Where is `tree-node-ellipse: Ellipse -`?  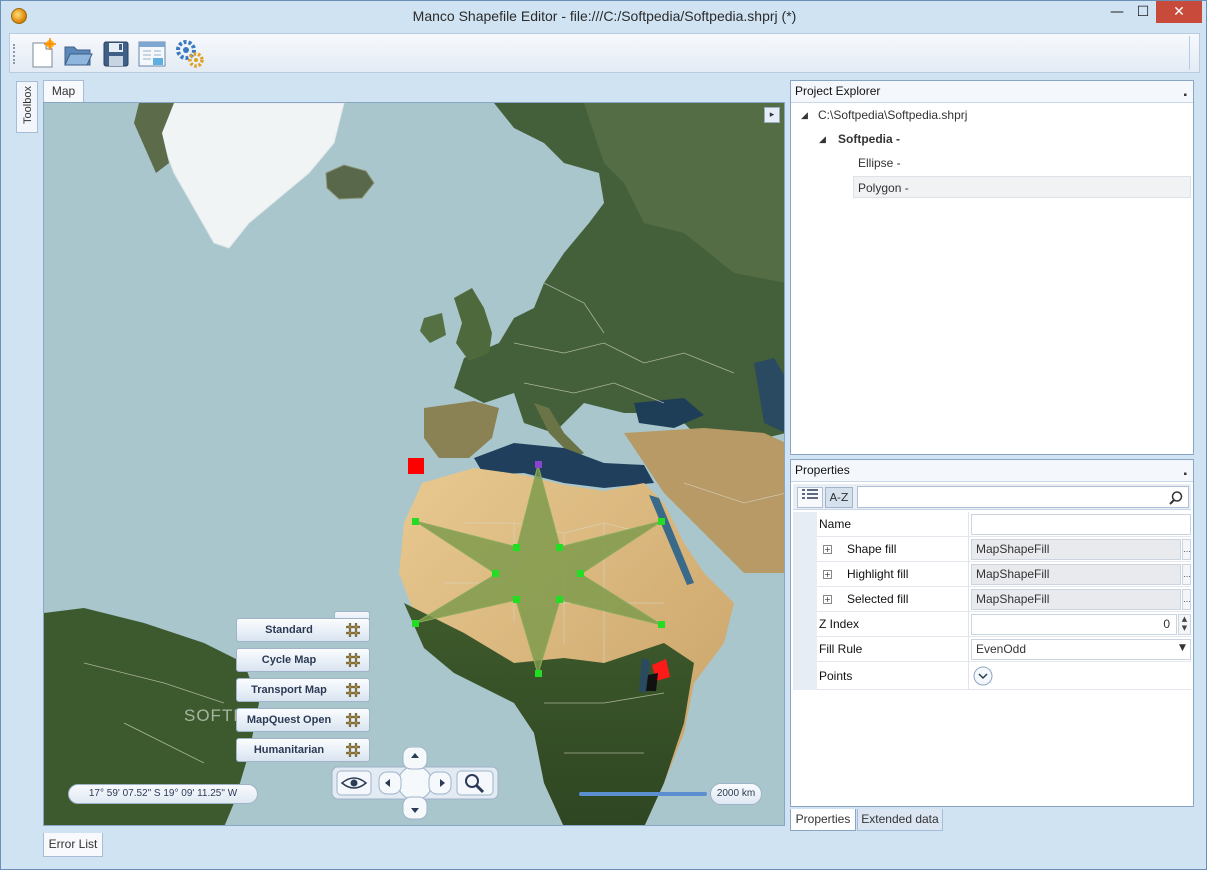 tree-node-ellipse: Ellipse - is located at coordinates (1022, 163).